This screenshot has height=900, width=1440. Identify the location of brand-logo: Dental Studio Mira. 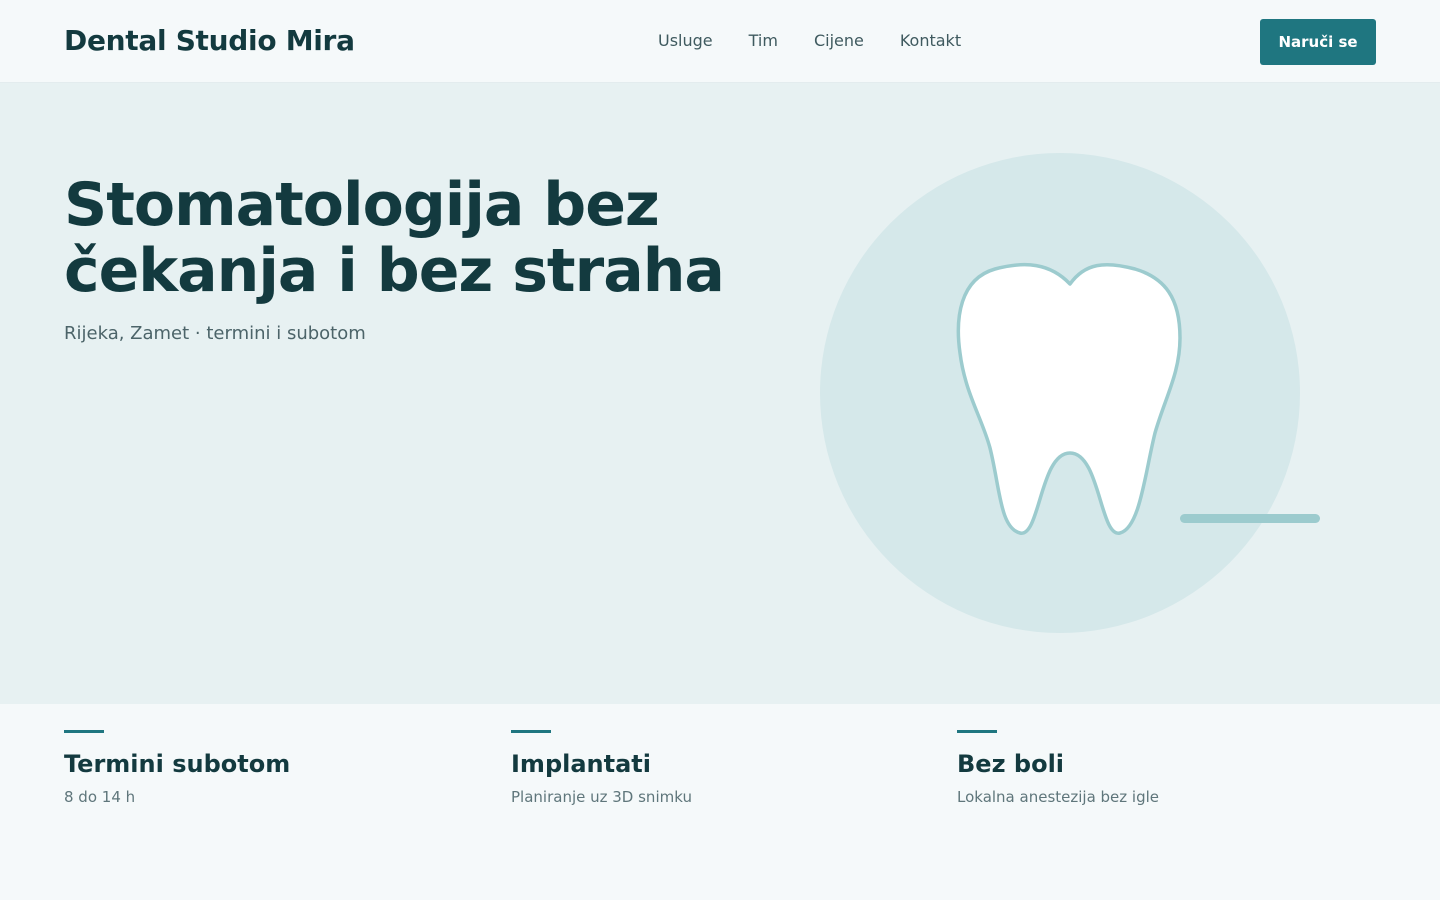
(209, 40).